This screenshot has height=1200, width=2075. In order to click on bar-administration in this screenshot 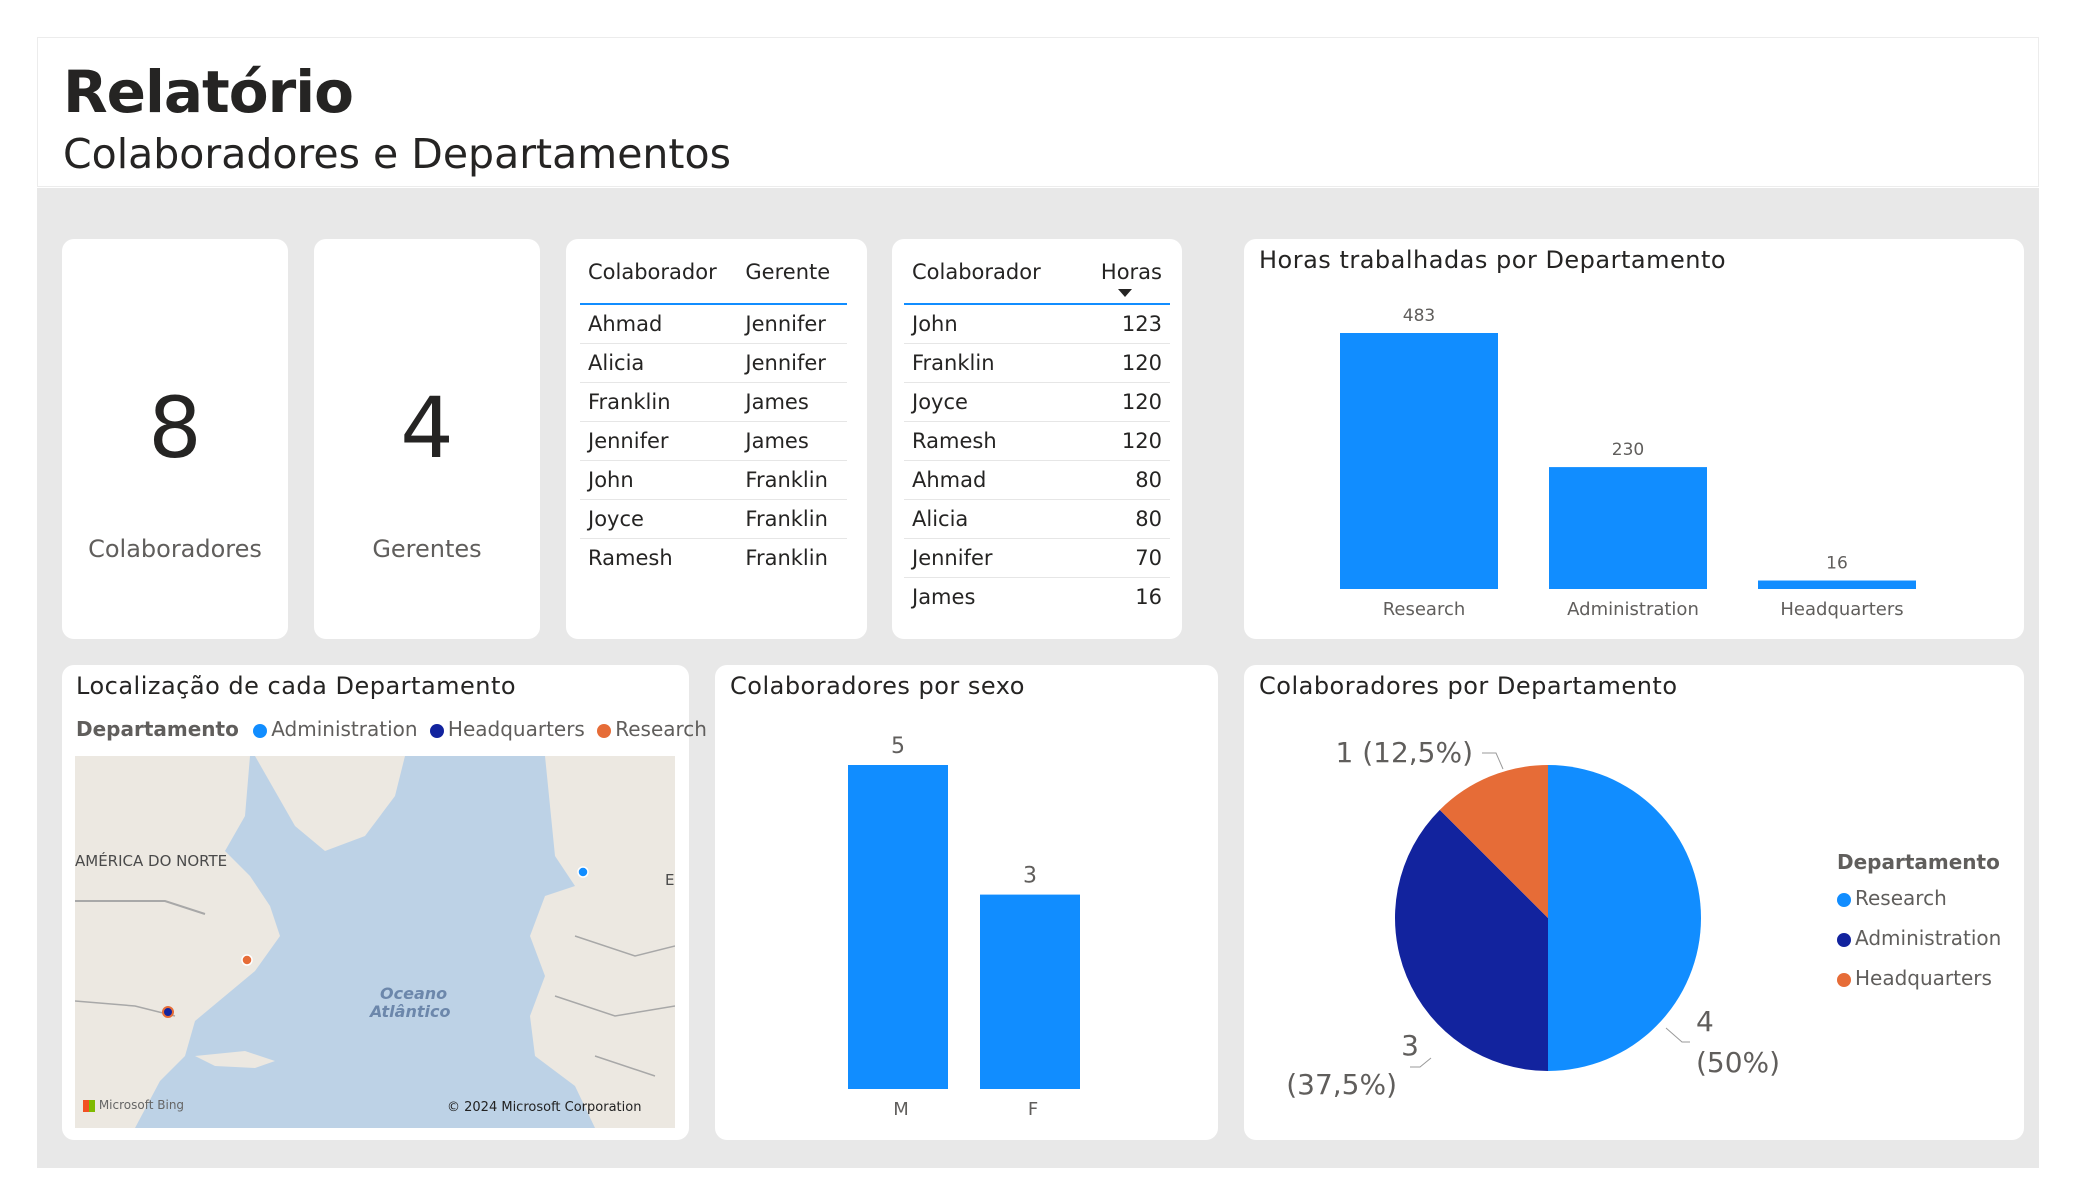, I will do `click(1628, 528)`.